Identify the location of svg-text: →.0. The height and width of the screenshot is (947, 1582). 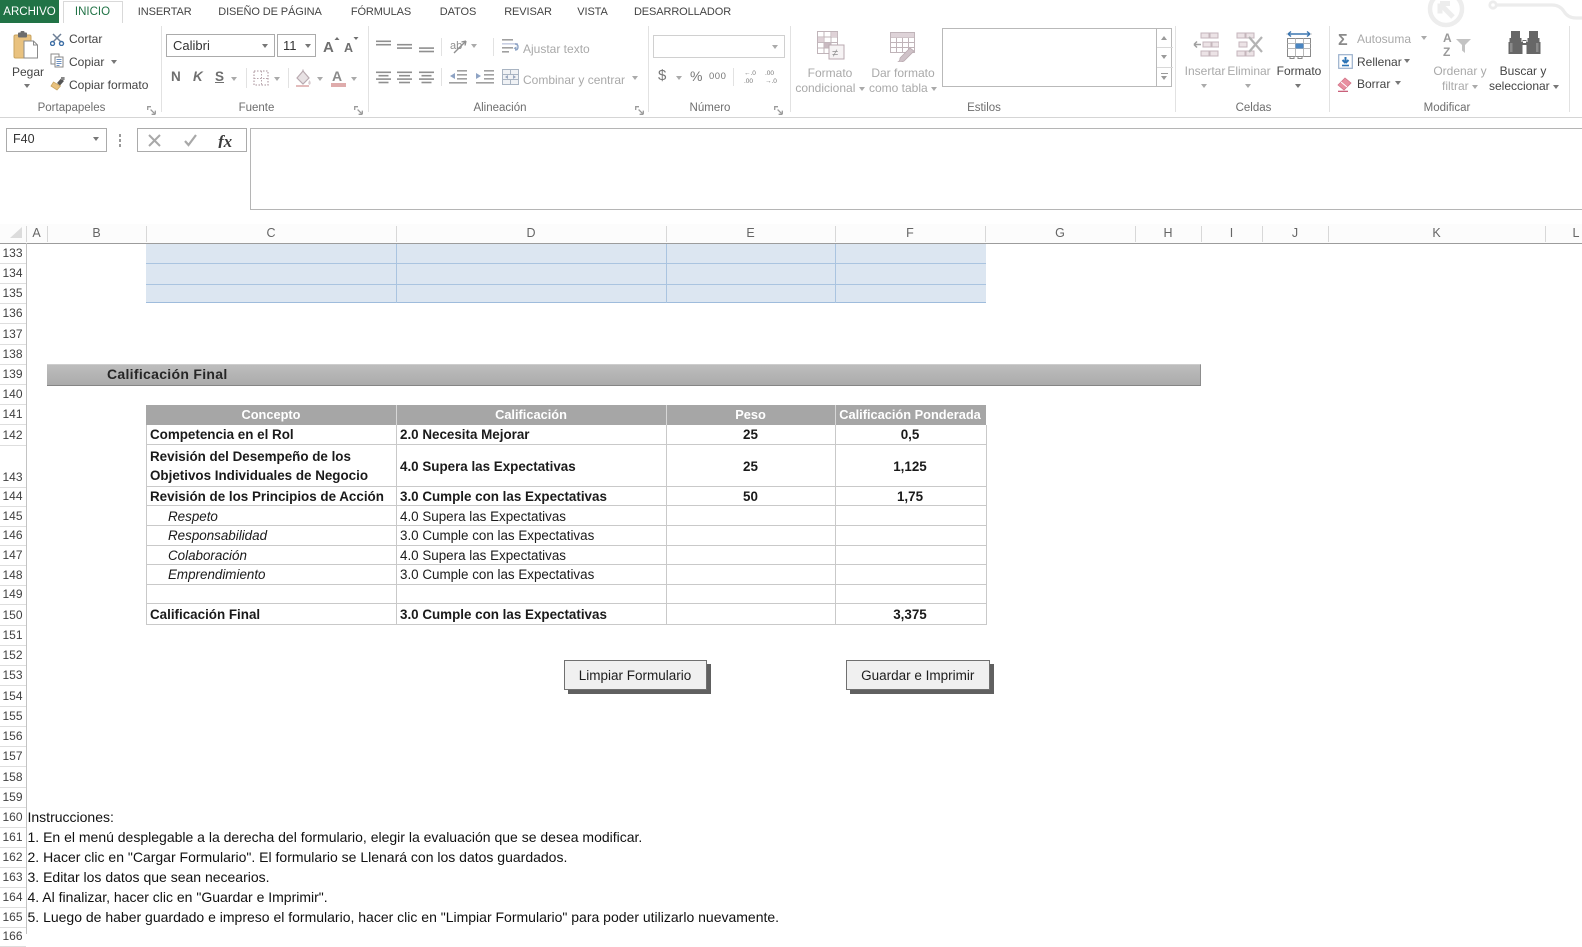
(771, 81).